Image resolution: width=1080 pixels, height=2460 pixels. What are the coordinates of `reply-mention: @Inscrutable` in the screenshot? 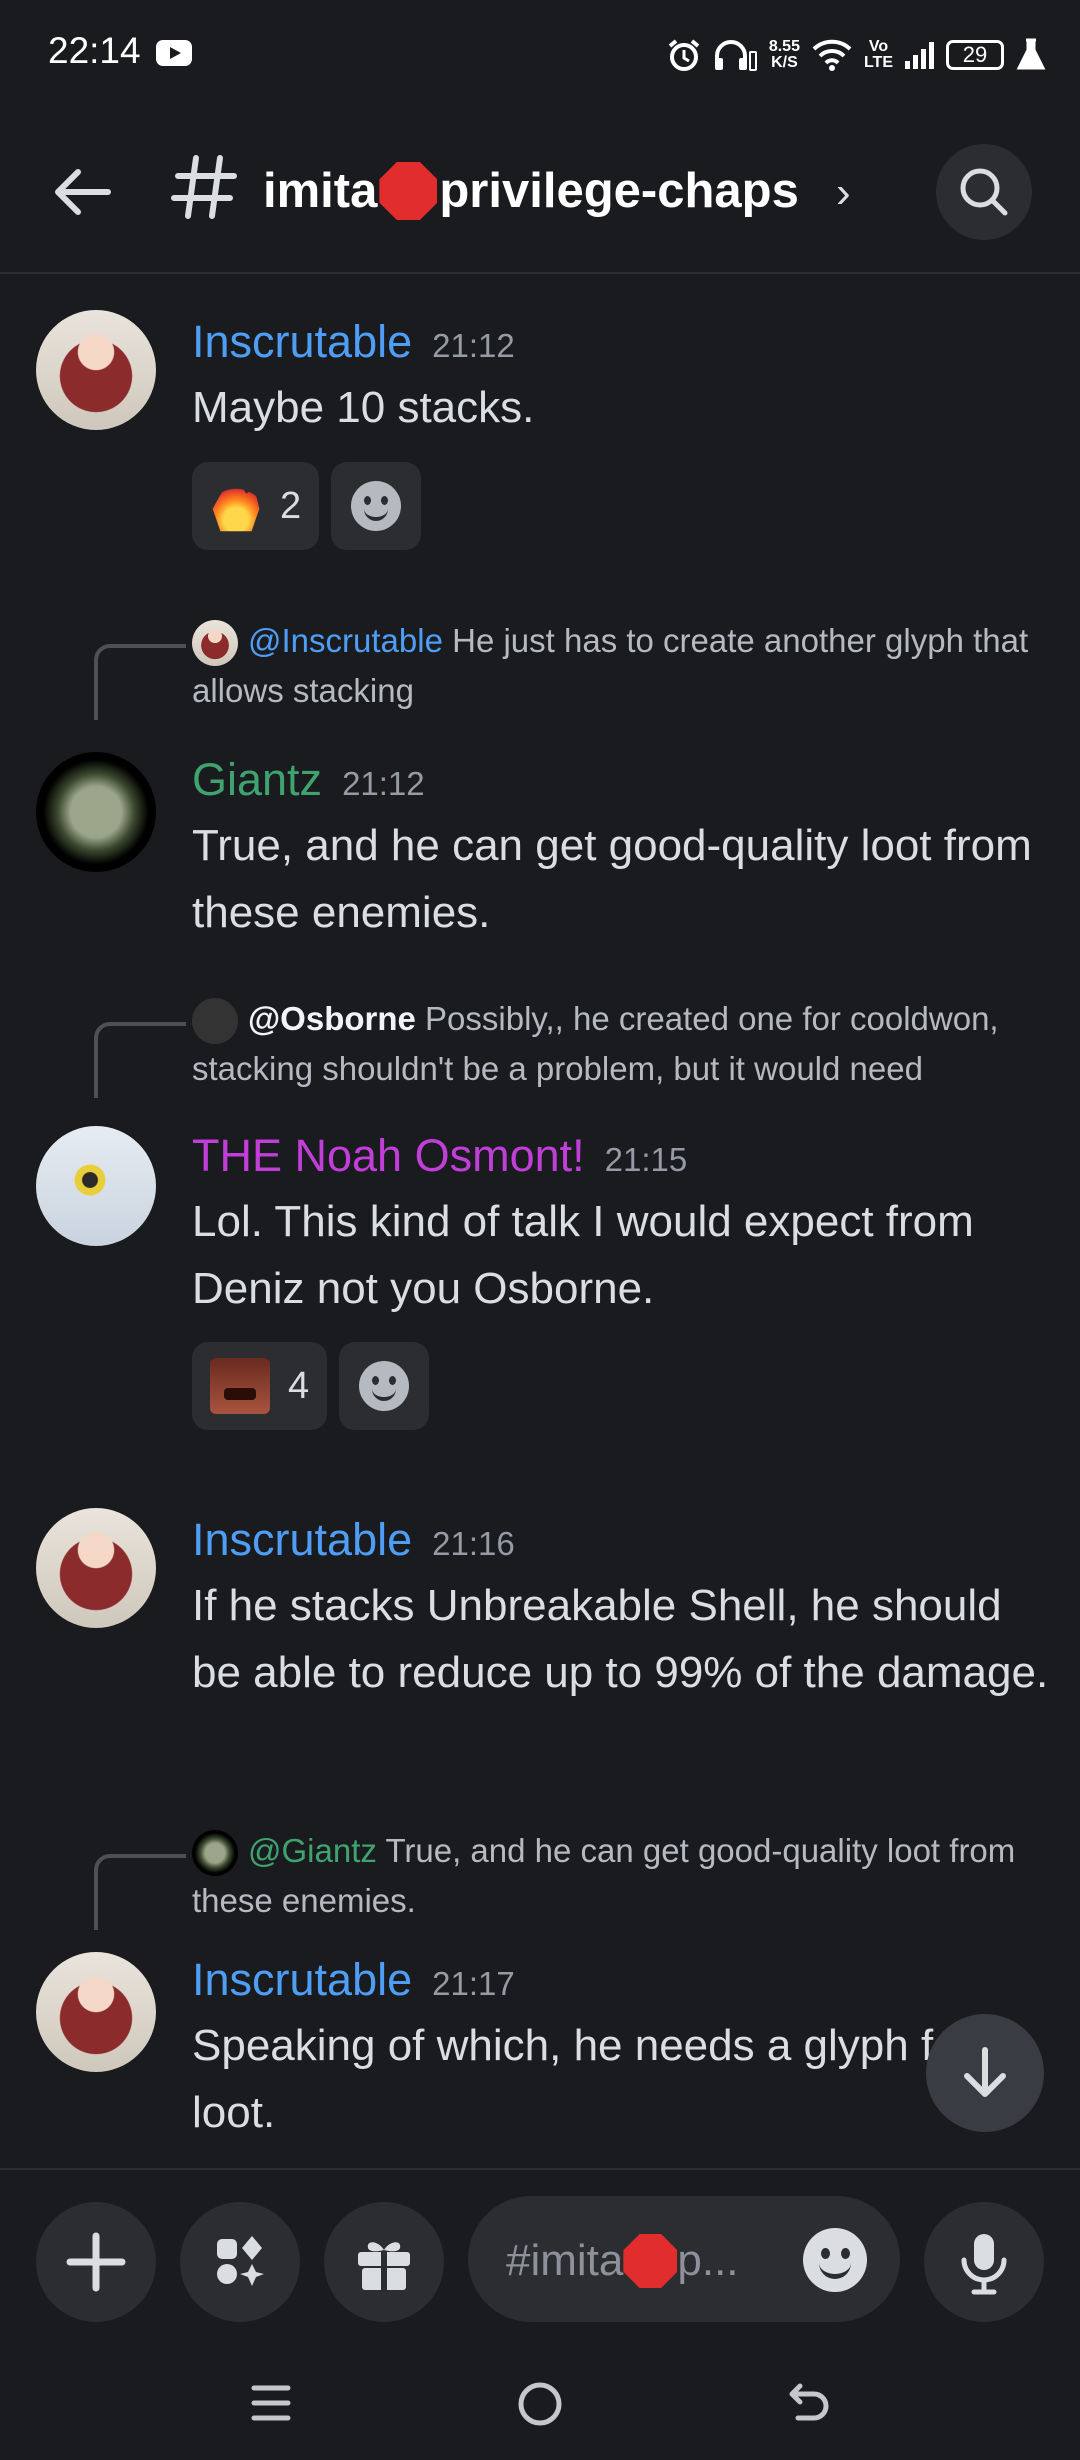 It's located at (345, 640).